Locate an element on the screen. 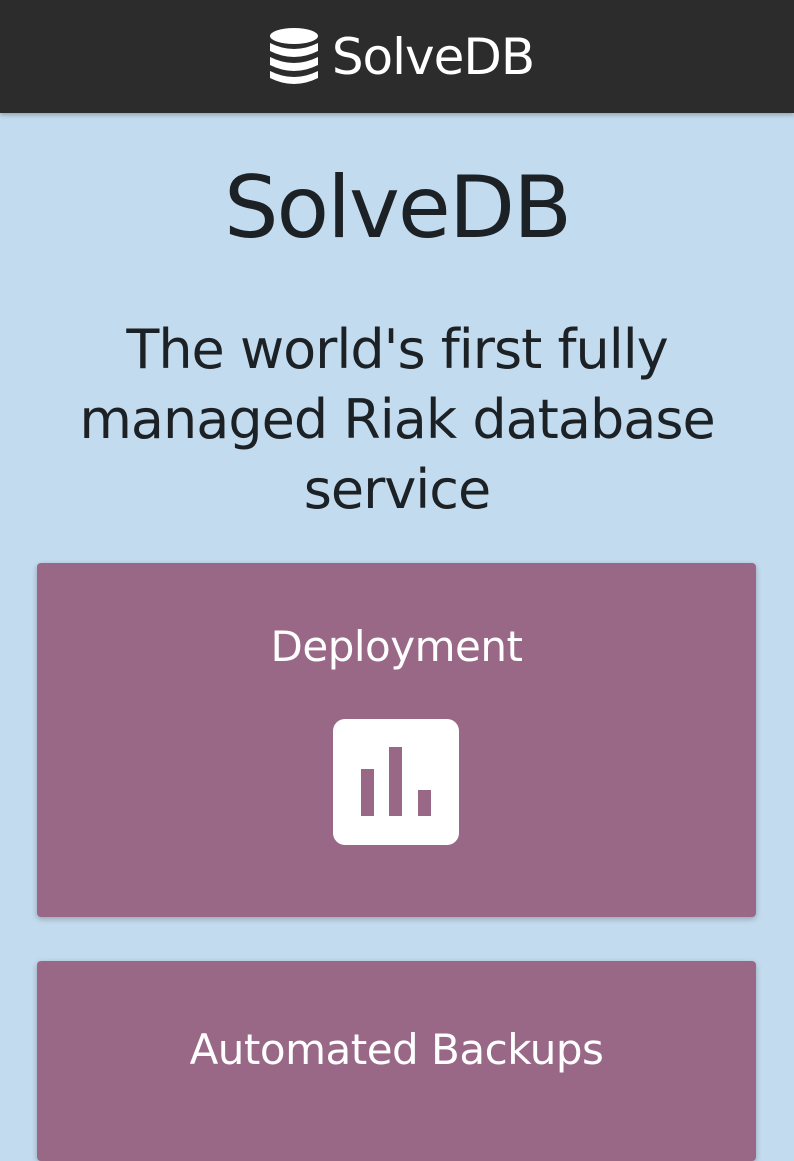  brand-link: SolveDB is located at coordinates (401, 57).